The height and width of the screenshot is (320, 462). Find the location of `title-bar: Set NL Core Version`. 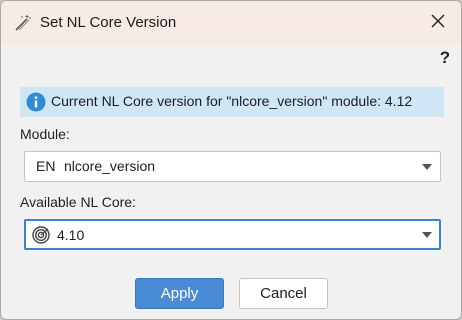

title-bar: Set NL Core Version is located at coordinates (231, 23).